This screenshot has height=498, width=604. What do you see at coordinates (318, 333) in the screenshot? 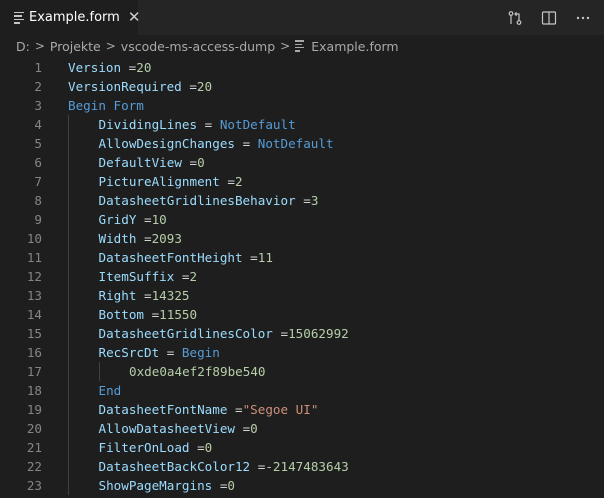
I see `code-token: 15062992` at bounding box center [318, 333].